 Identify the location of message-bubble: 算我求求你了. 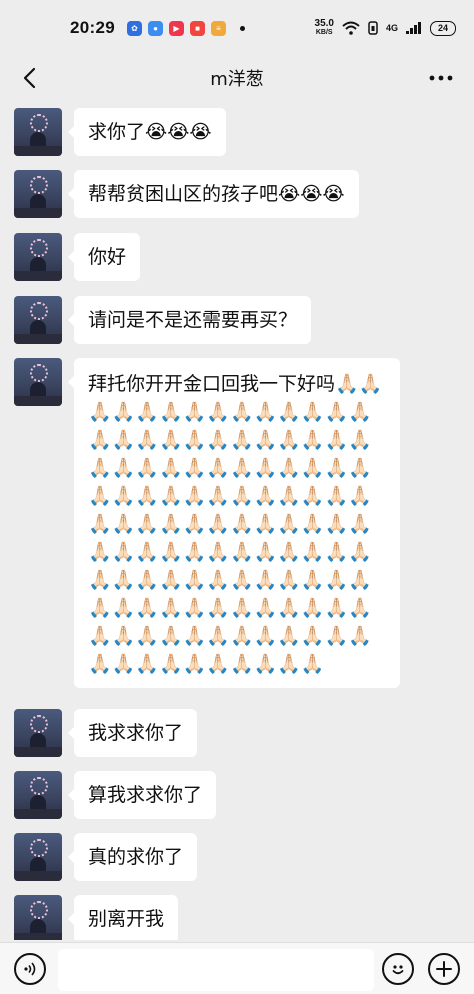
(142, 795).